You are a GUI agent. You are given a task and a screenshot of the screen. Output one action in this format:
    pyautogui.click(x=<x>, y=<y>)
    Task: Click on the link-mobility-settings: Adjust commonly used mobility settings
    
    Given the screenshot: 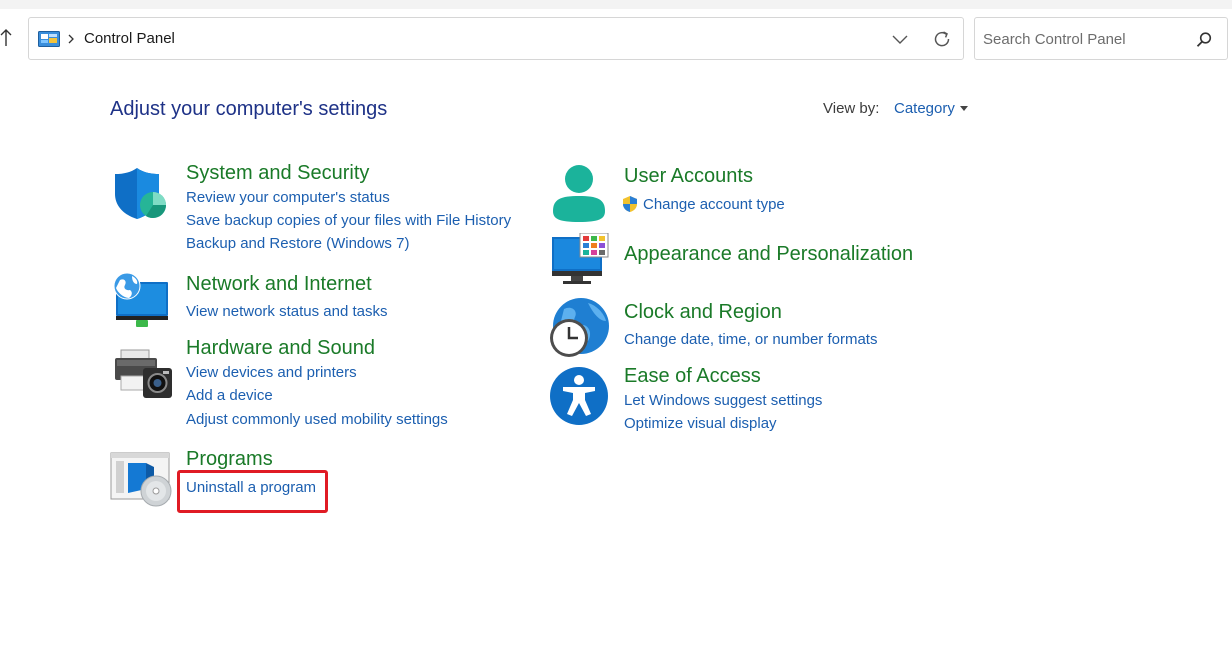 What is the action you would take?
    pyautogui.click(x=317, y=420)
    